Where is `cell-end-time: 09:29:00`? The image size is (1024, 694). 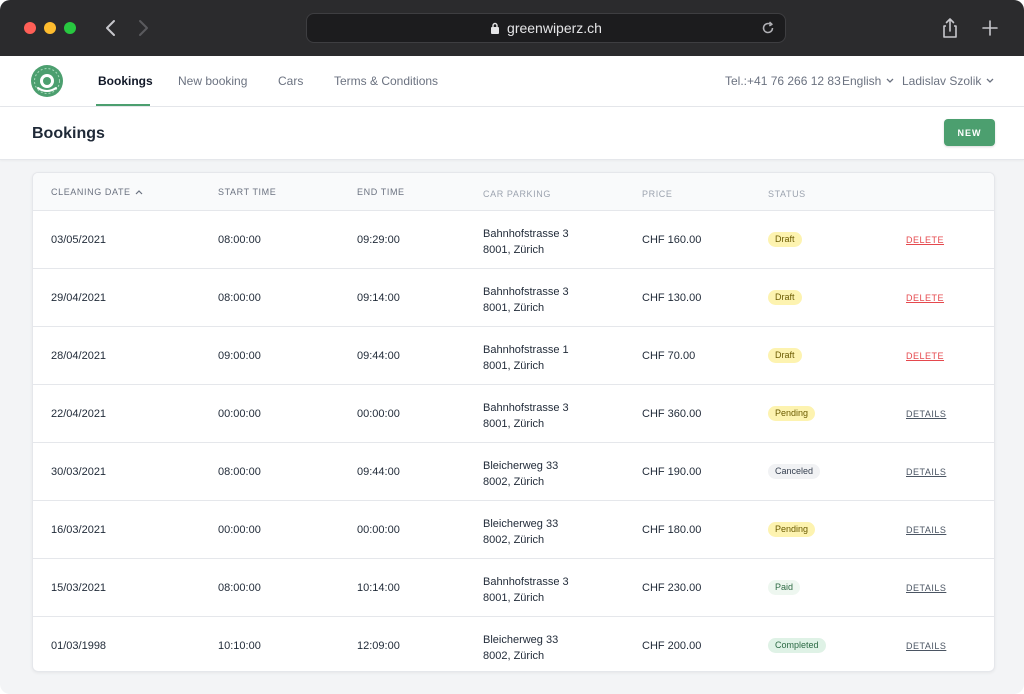 cell-end-time: 09:29:00 is located at coordinates (378, 240).